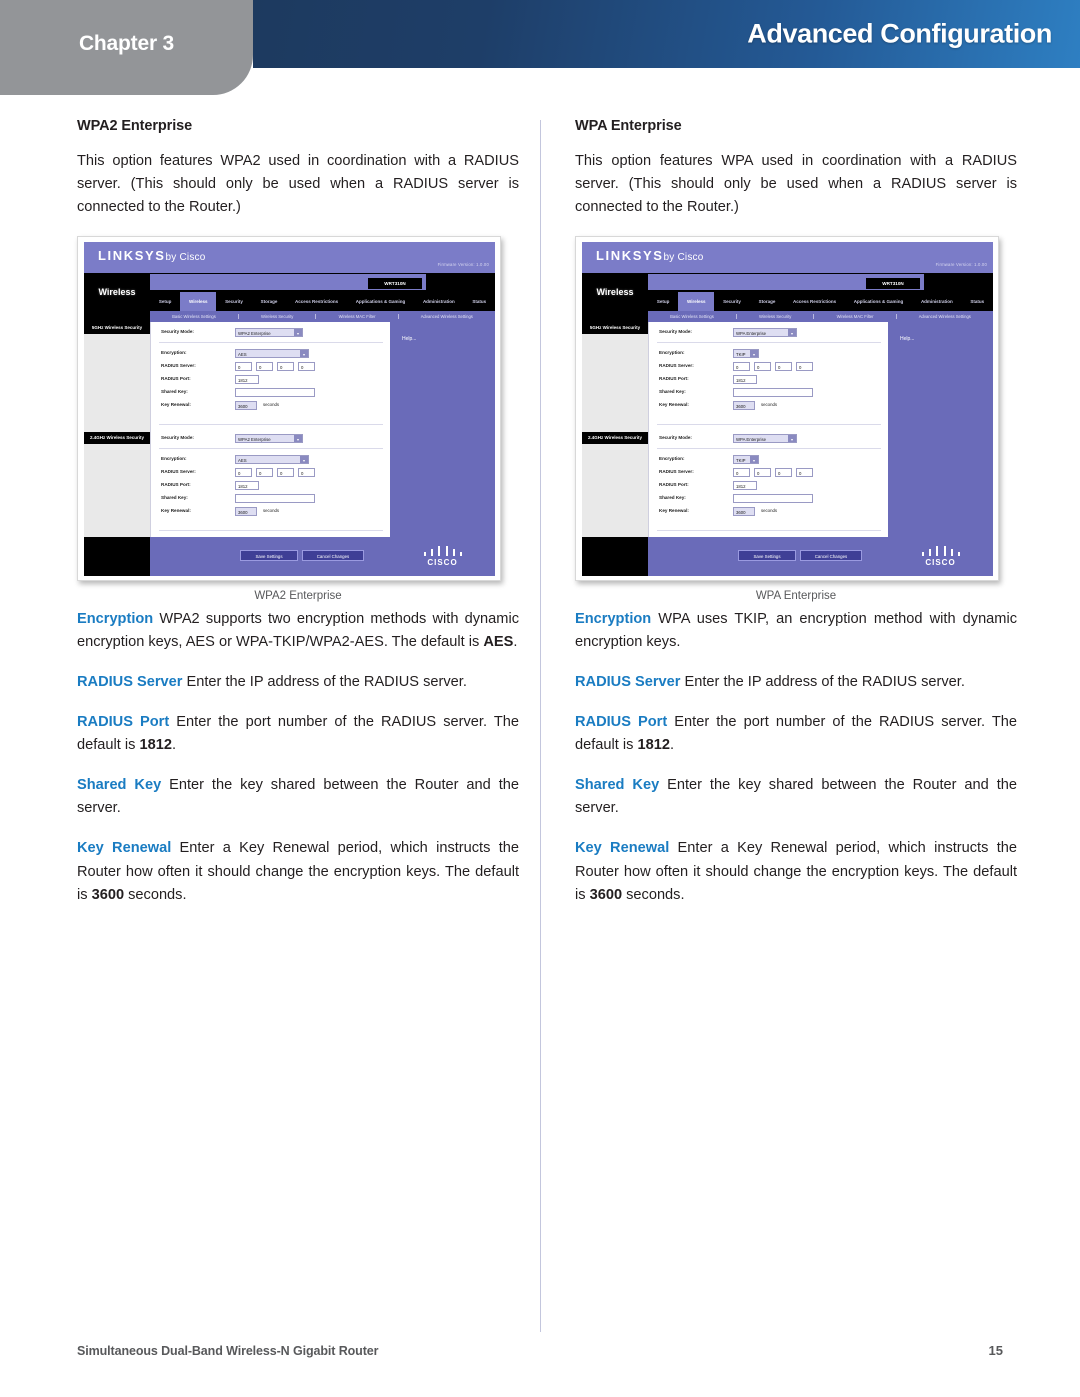  I want to click on model-name-label: WRT310N, so click(395, 284).